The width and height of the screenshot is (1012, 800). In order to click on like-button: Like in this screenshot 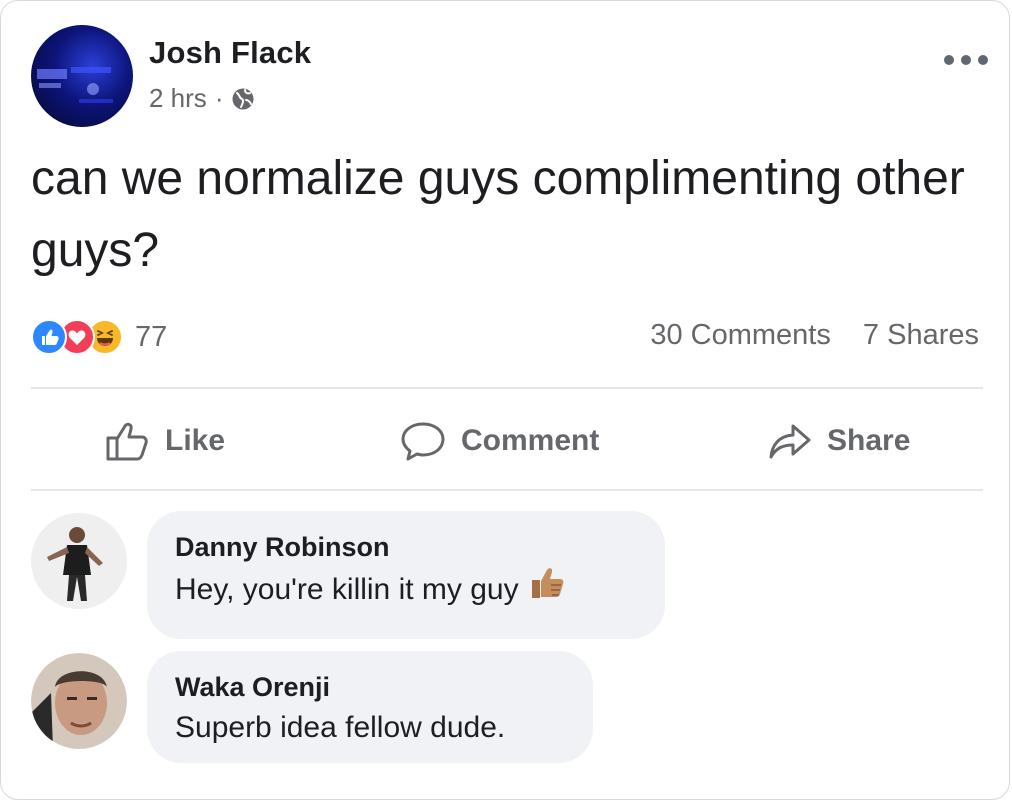, I will do `click(165, 441)`.